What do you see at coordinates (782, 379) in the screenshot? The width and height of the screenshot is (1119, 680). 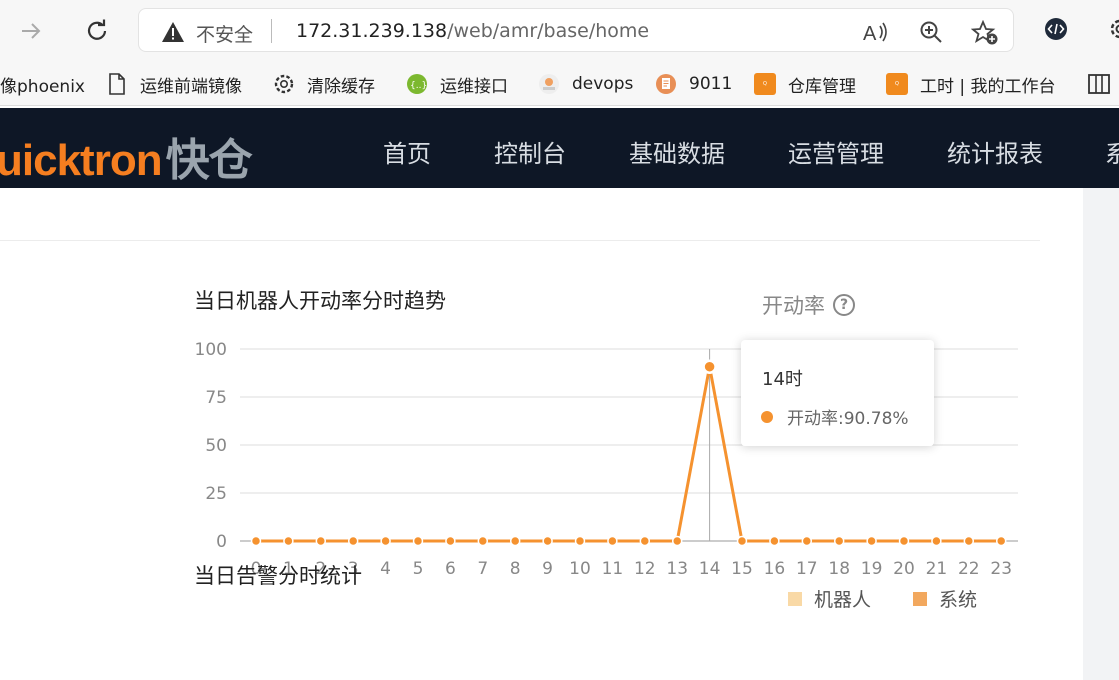 I see `tooltip-title: 14时` at bounding box center [782, 379].